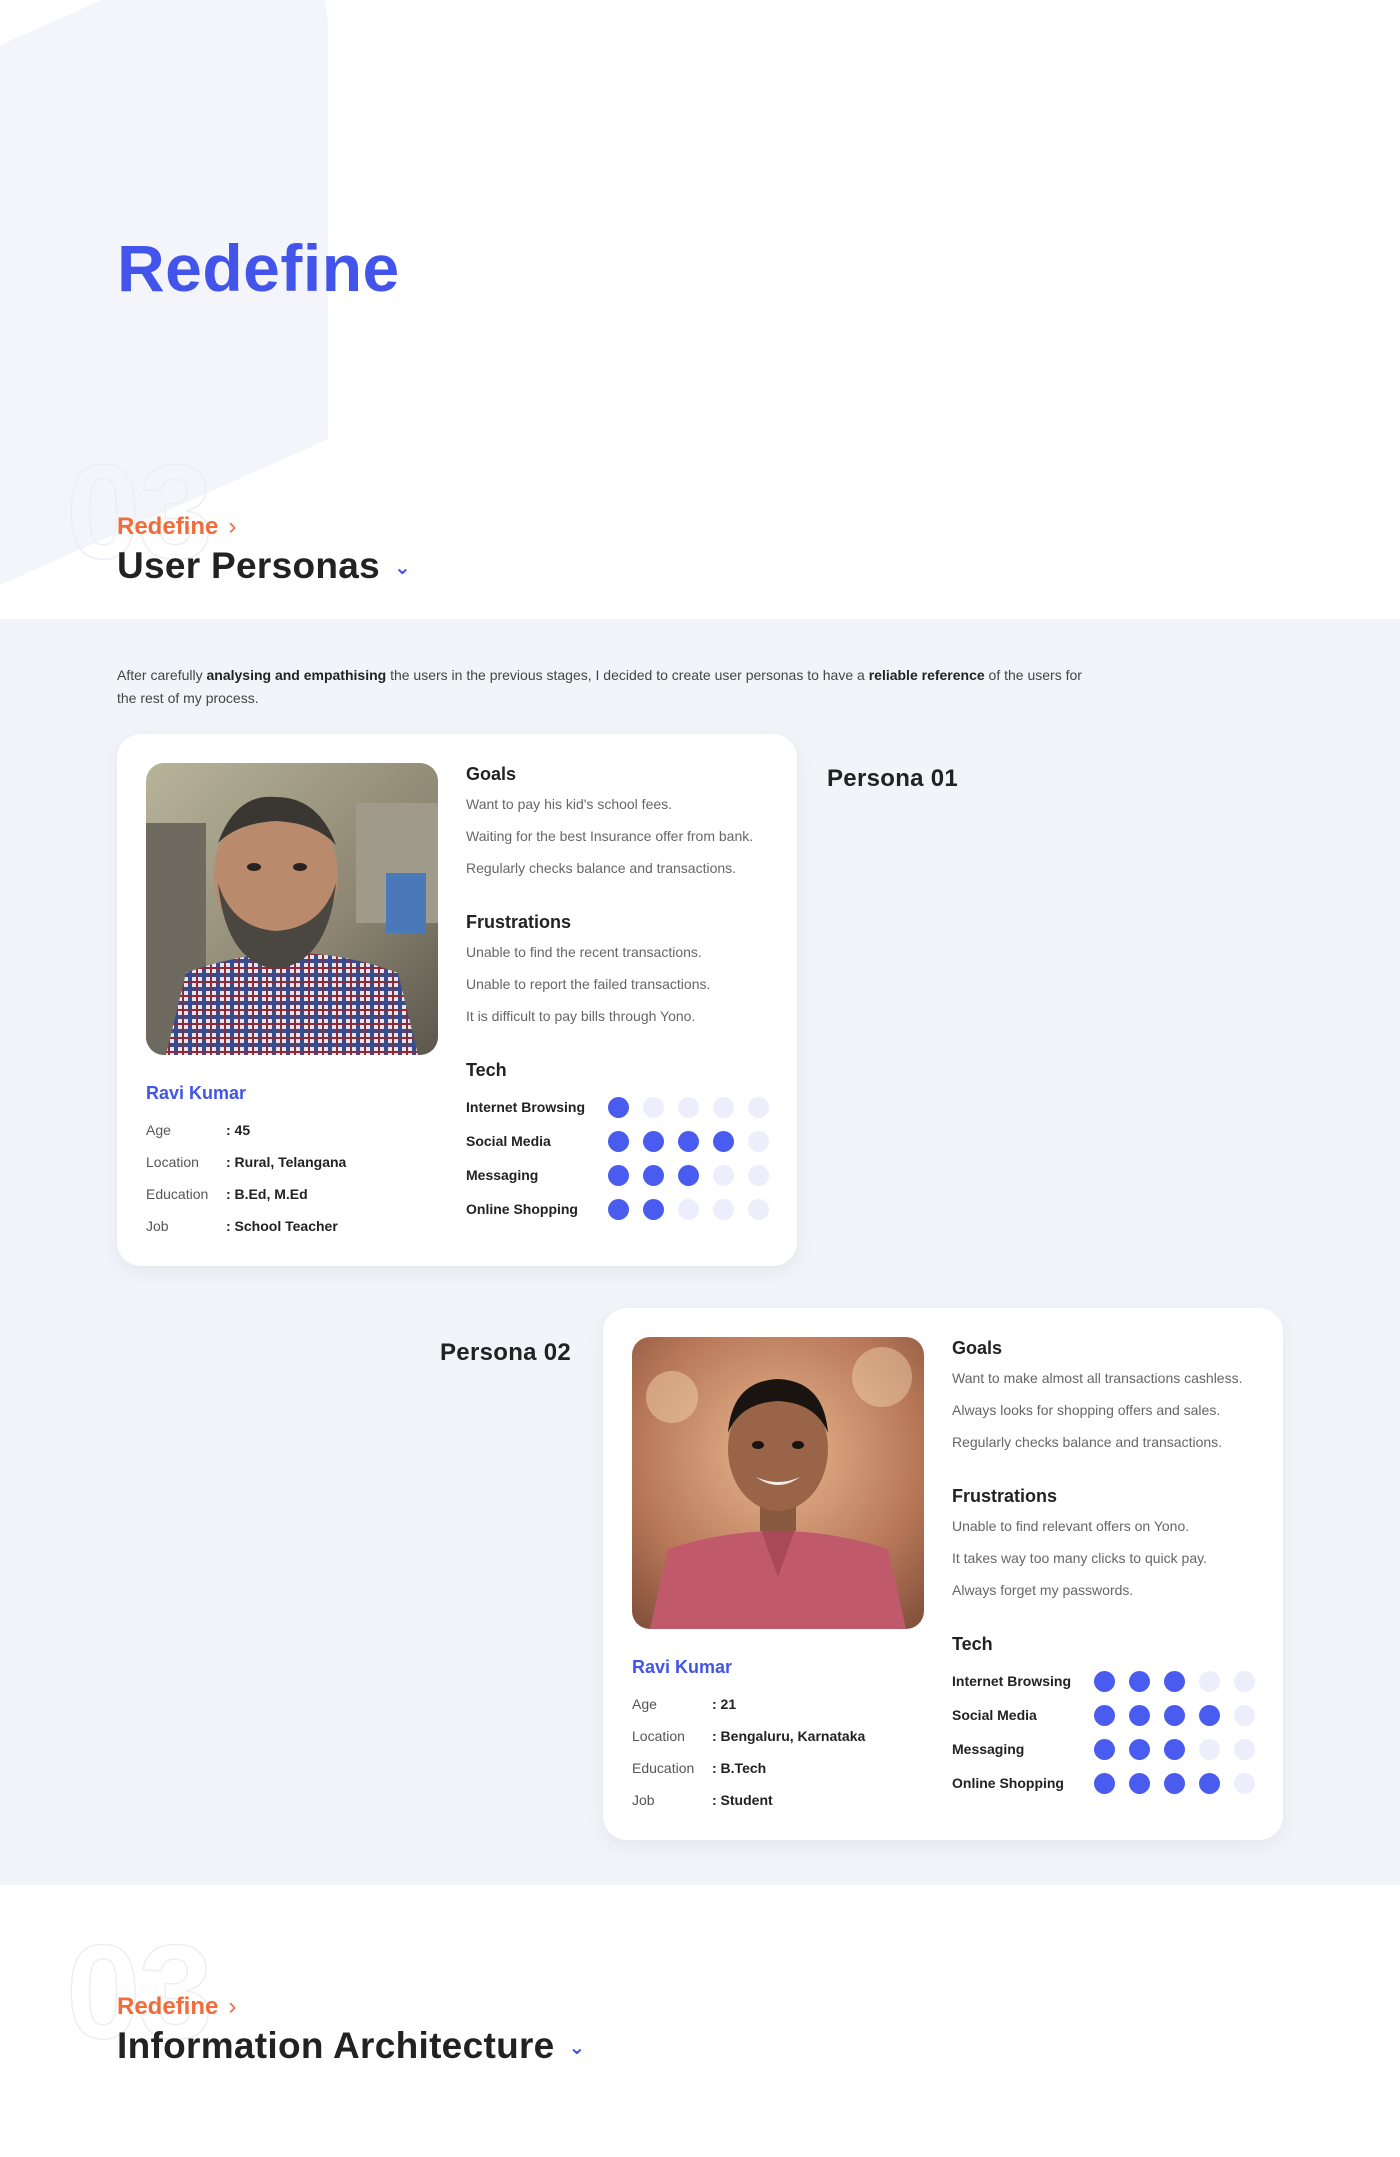 The height and width of the screenshot is (2157, 1400). What do you see at coordinates (1071, 1526) in the screenshot?
I see `frustration-item: Unable to find relevant offers on Yono.` at bounding box center [1071, 1526].